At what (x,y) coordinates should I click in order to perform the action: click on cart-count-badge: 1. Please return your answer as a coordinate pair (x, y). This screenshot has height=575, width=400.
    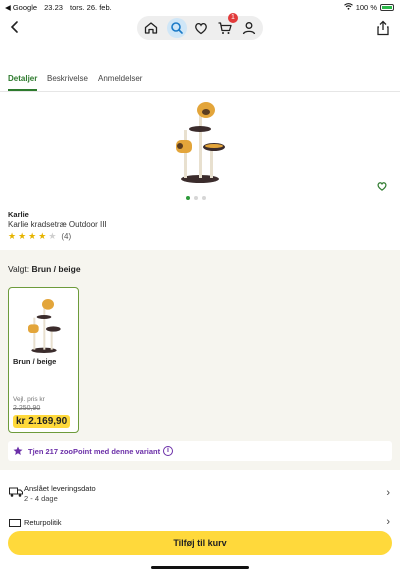
    Looking at the image, I should click on (233, 18).